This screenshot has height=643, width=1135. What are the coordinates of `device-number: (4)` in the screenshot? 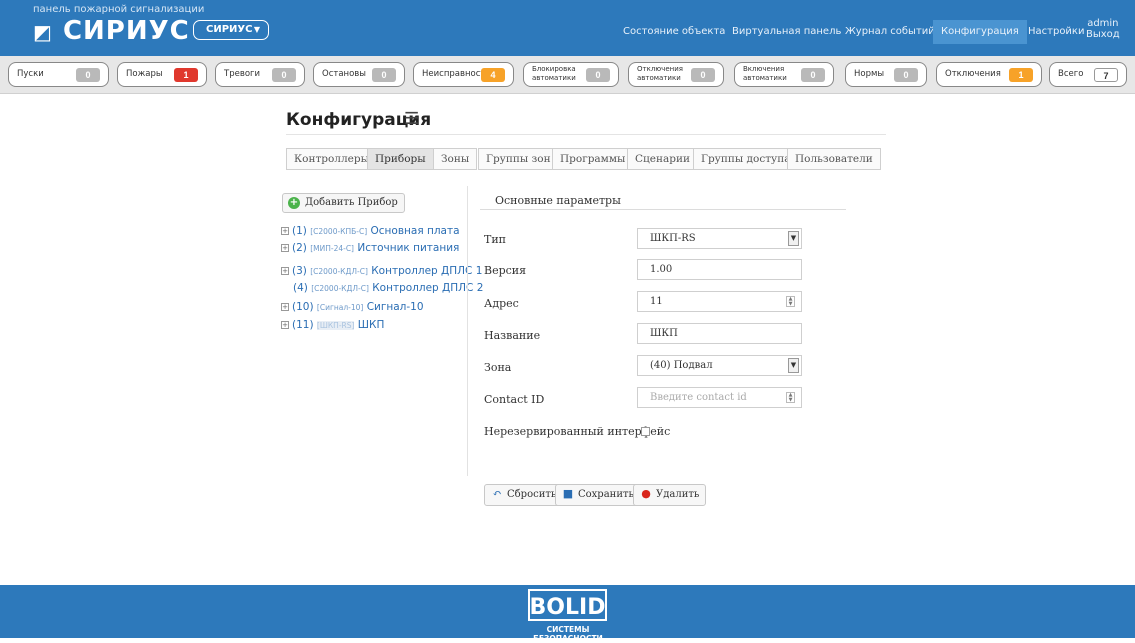 It's located at (300, 288).